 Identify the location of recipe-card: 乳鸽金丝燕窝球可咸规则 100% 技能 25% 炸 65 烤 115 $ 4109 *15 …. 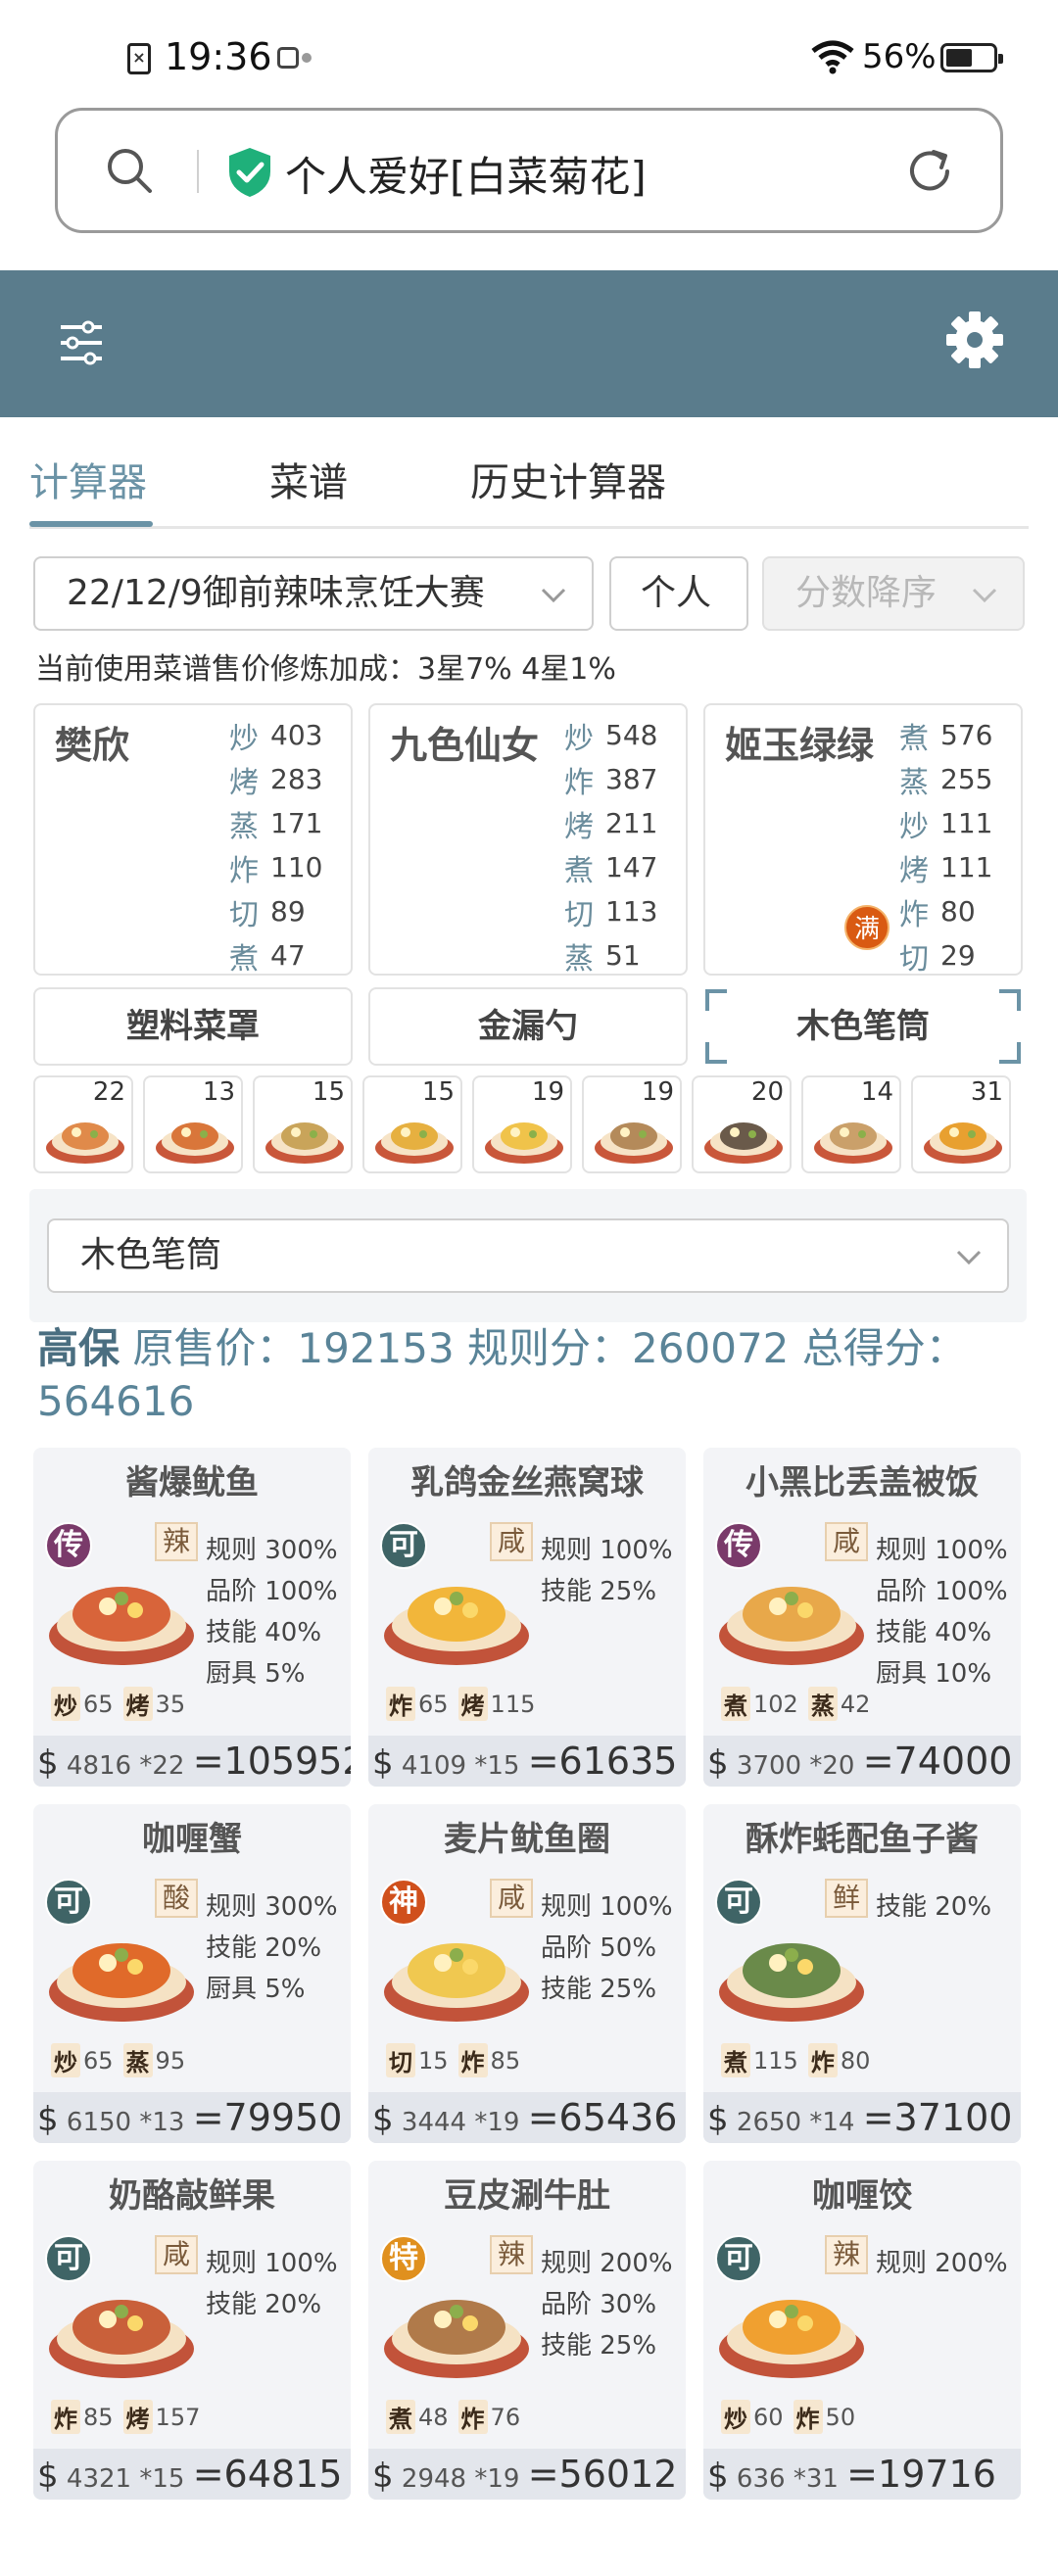
(527, 1617).